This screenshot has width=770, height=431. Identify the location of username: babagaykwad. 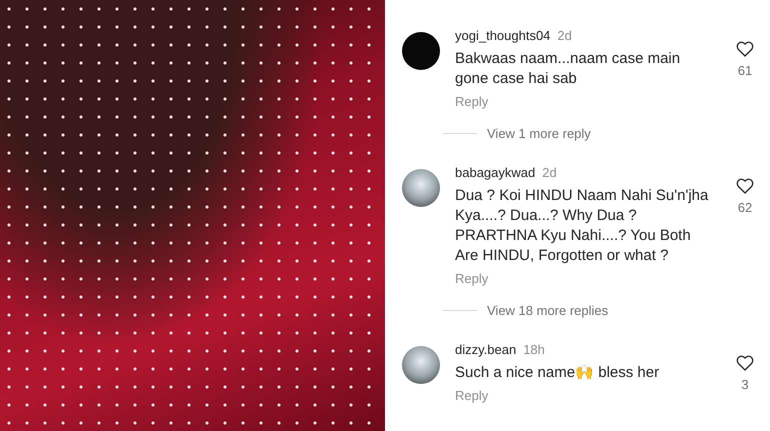
(495, 172).